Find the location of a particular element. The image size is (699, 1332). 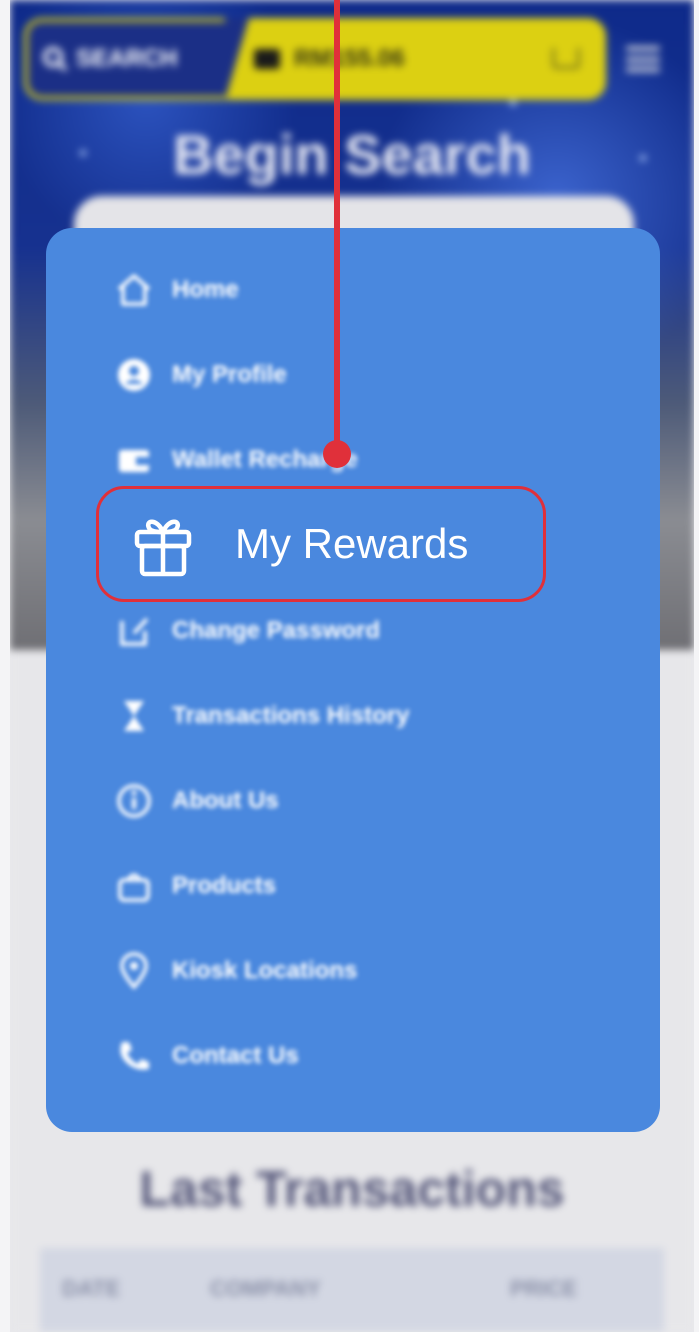

annotation-pointer-dot is located at coordinates (337, 454).